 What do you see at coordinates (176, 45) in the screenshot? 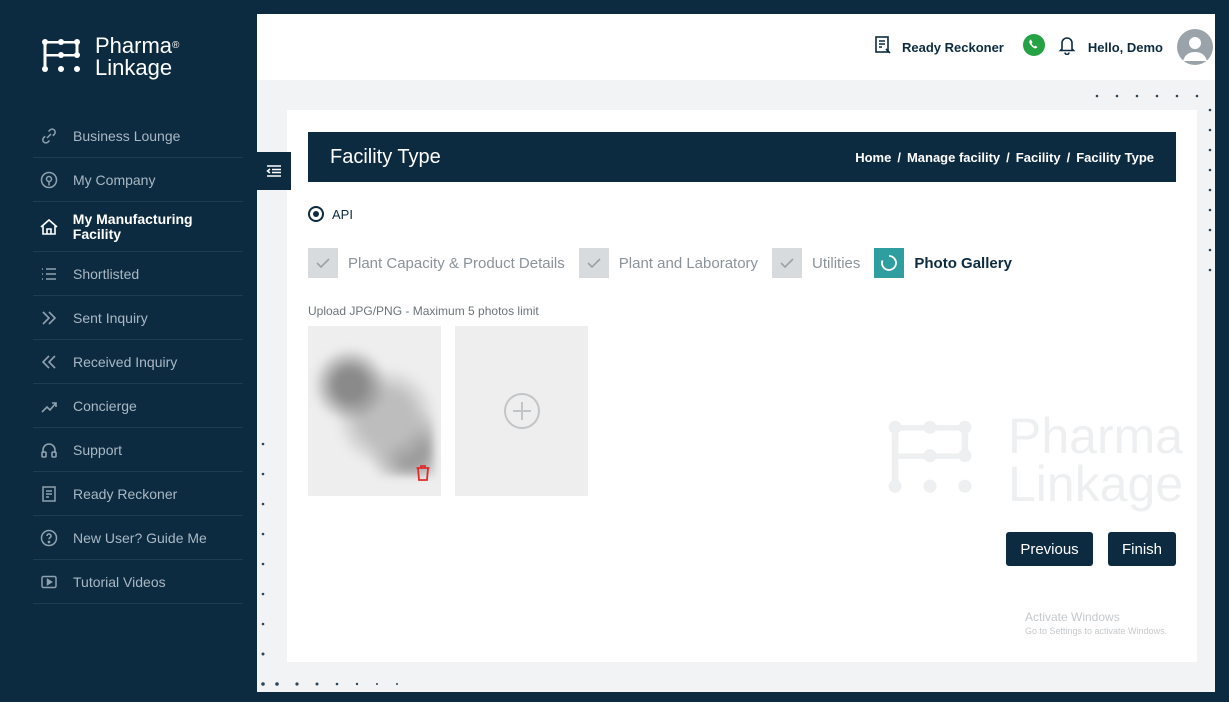
I see `brand-registered: ®` at bounding box center [176, 45].